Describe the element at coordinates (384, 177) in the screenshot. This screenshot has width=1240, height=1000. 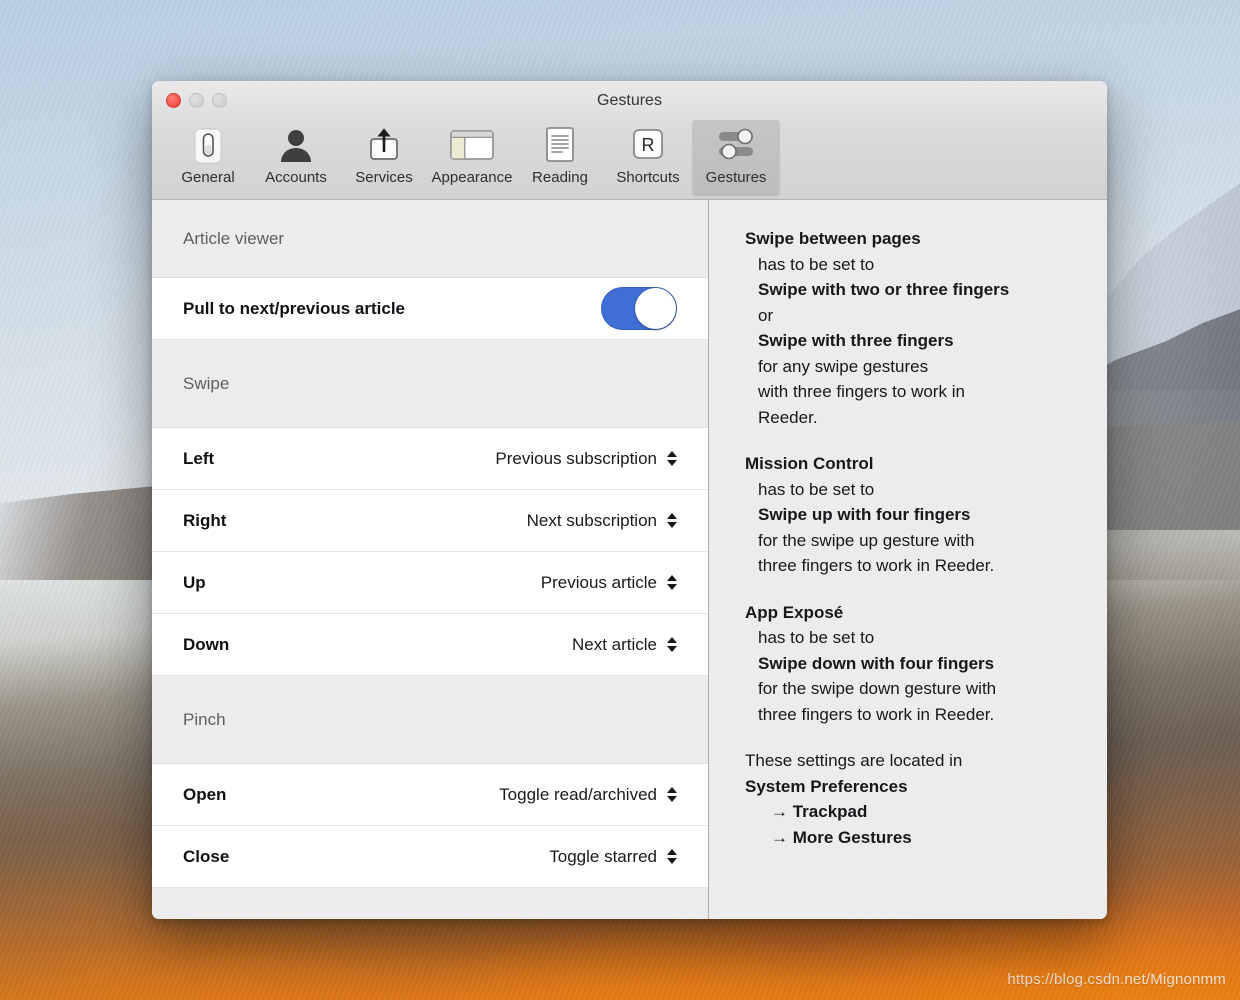
I see `toolbar-label: Services` at that location.